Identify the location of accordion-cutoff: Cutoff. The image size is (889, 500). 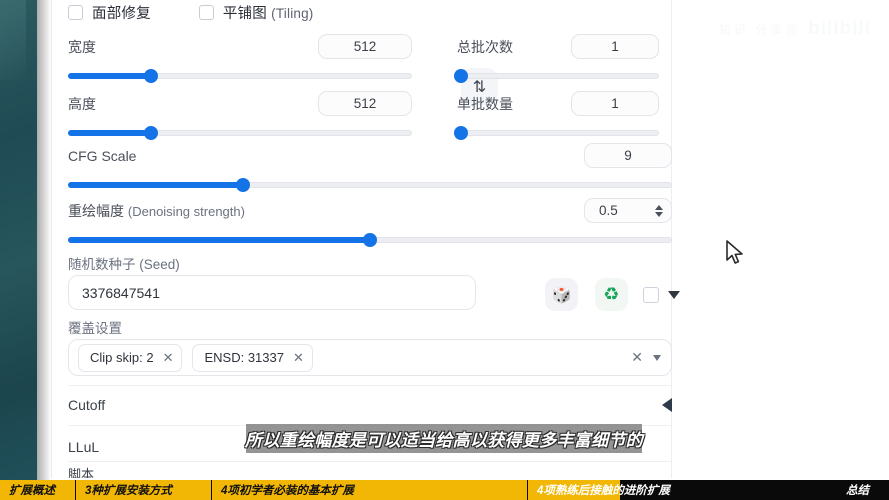
(370, 405).